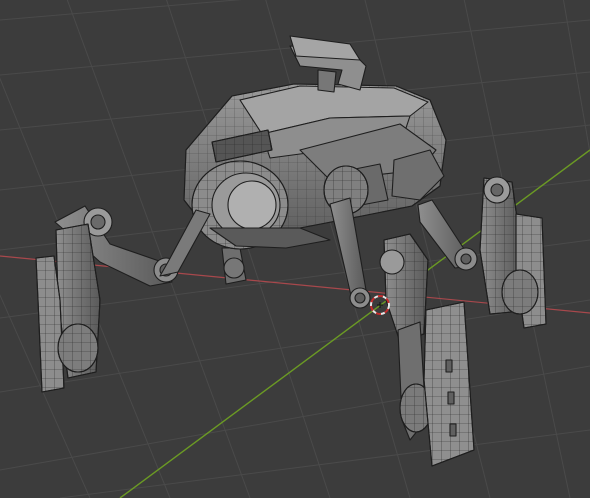 Image resolution: width=590 pixels, height=498 pixels. What do you see at coordinates (107, 299) in the screenshot?
I see `leg-back-left` at bounding box center [107, 299].